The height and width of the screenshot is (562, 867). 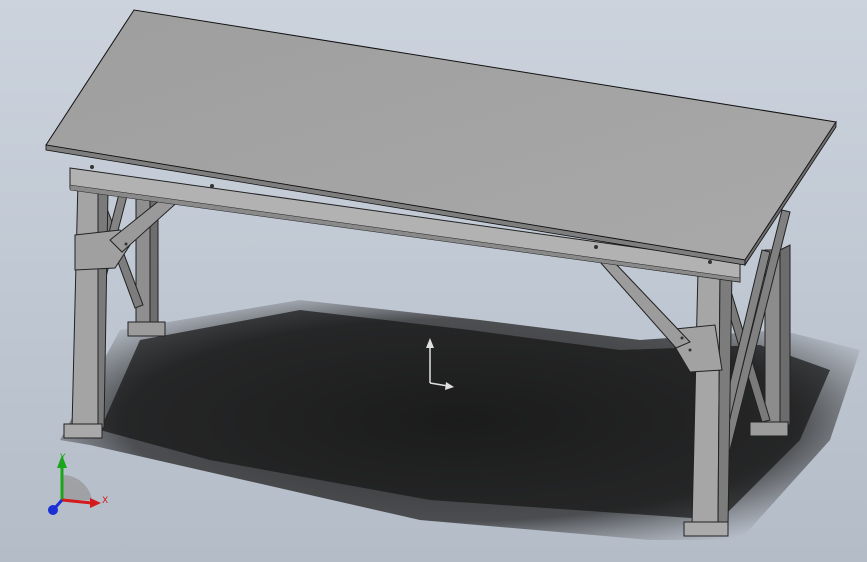 I want to click on triad-x-axis, so click(x=77, y=501).